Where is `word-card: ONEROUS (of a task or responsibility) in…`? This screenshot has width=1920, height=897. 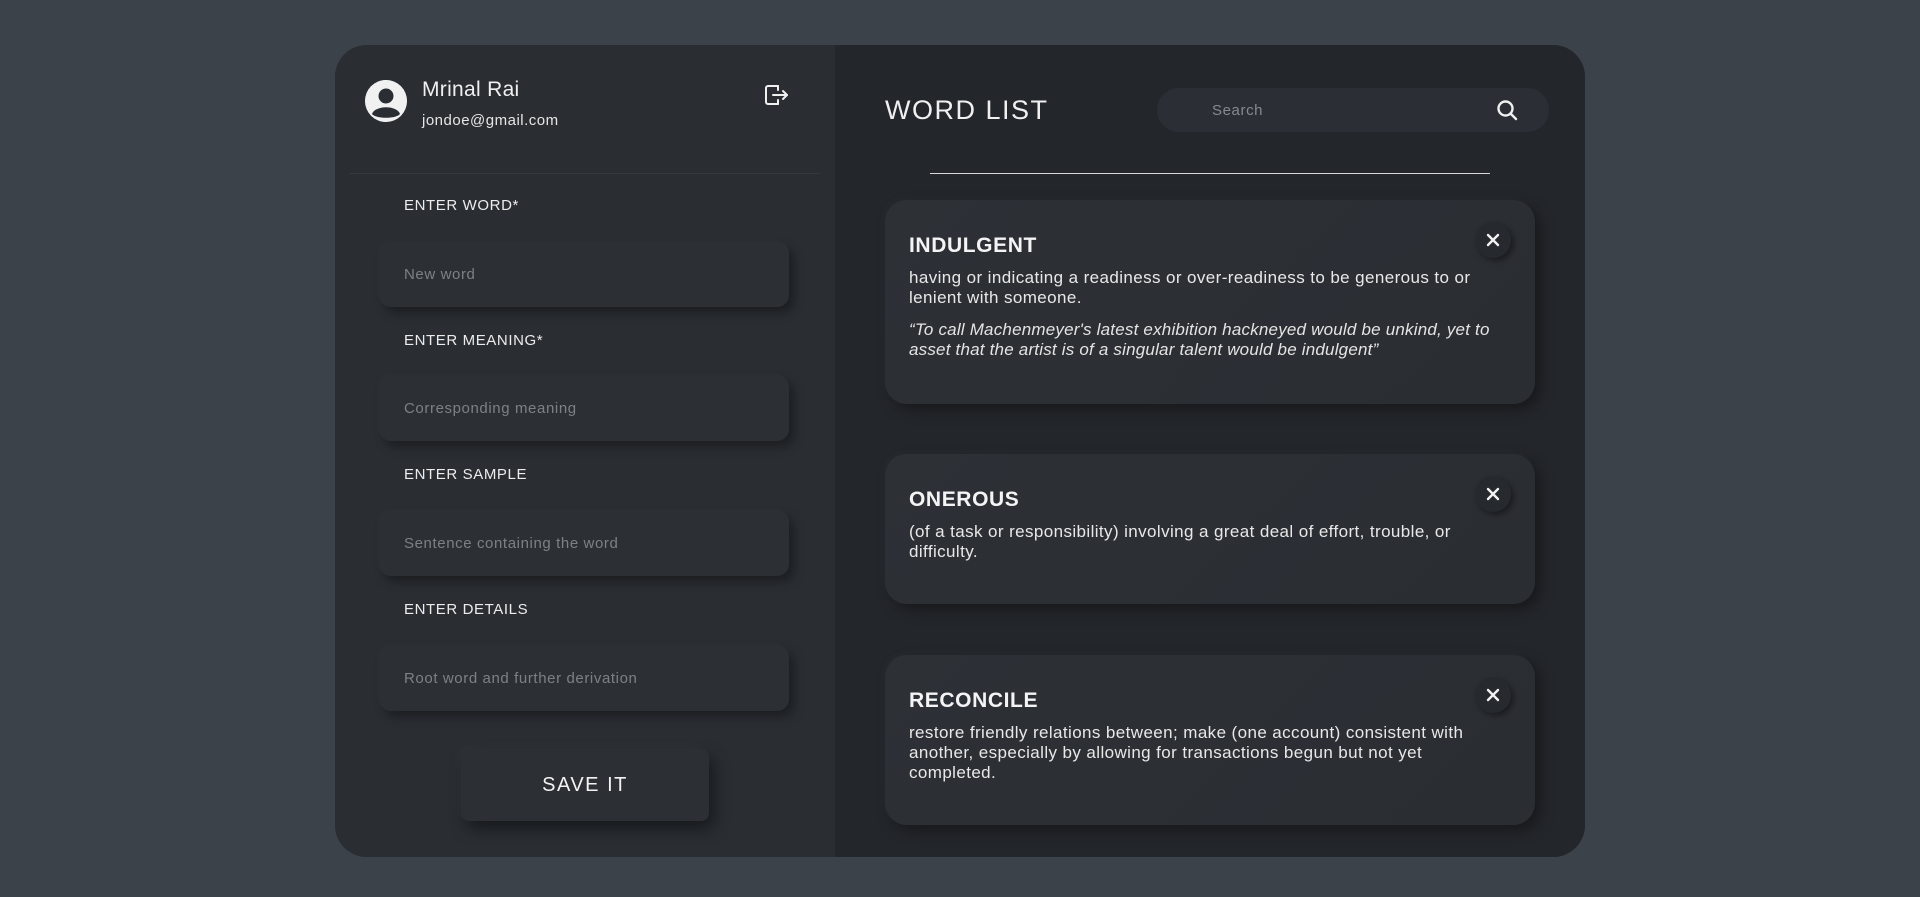
word-card: ONEROUS (of a task or responsibility) in… is located at coordinates (1210, 529).